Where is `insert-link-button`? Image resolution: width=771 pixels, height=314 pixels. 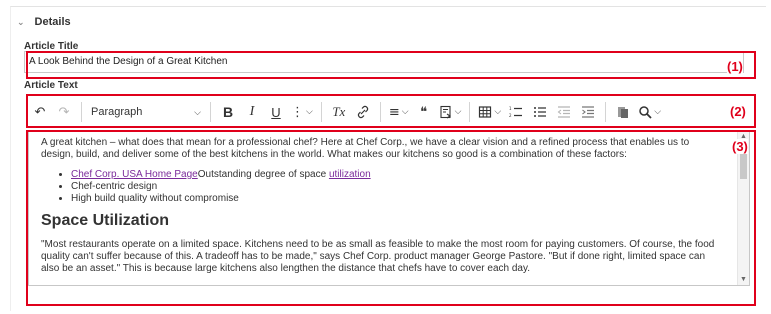 insert-link-button is located at coordinates (363, 112).